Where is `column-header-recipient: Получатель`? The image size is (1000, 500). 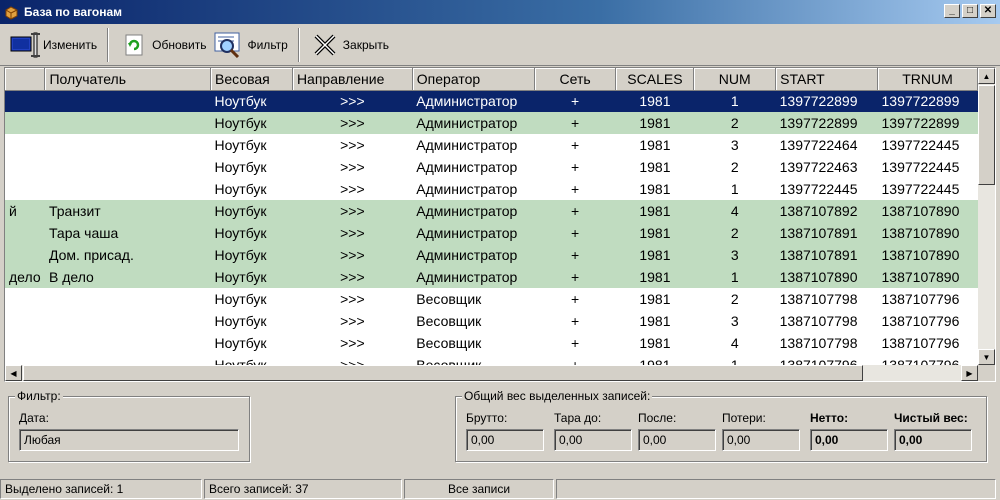 column-header-recipient: Получатель is located at coordinates (128, 79).